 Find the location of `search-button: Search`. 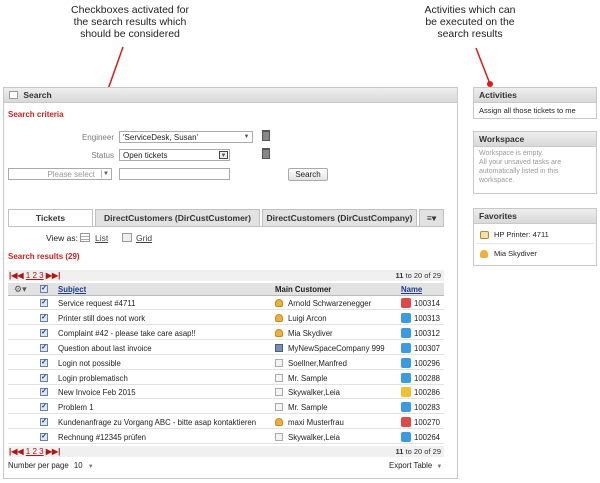

search-button: Search is located at coordinates (308, 174).